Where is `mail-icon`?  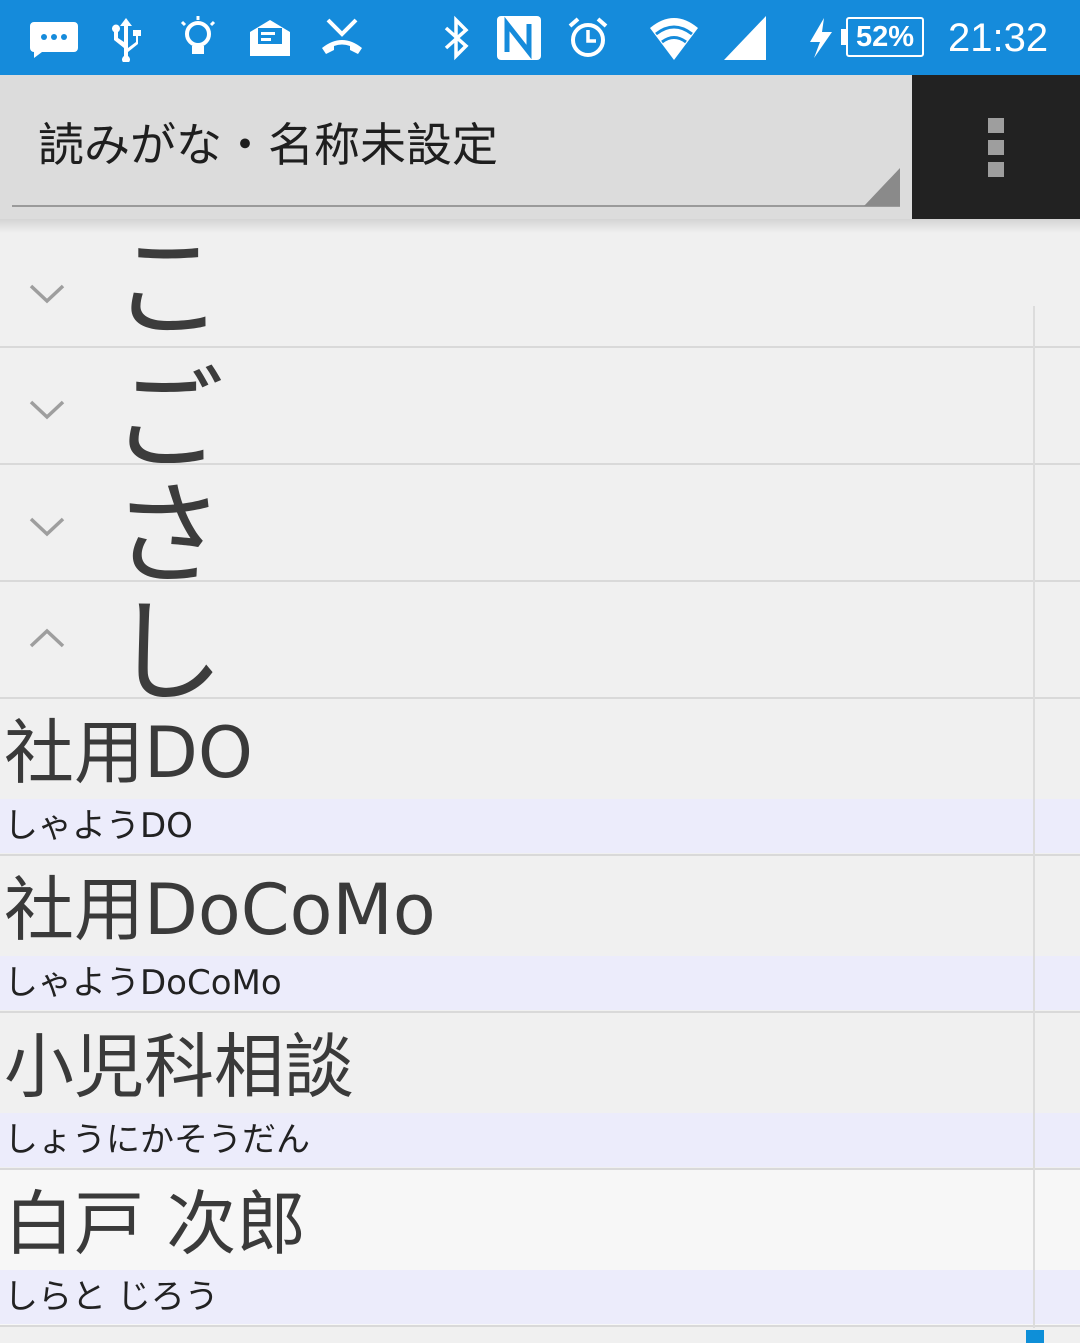
mail-icon is located at coordinates (270, 38).